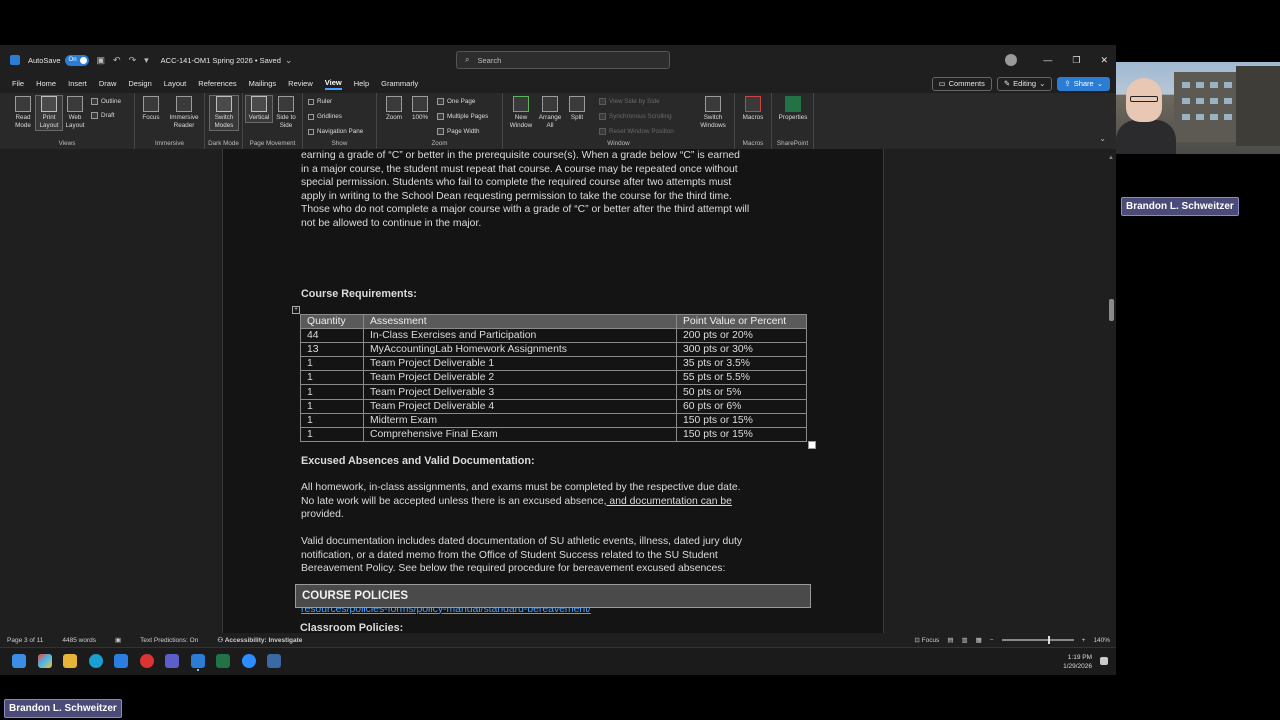  Describe the element at coordinates (1076, 60) in the screenshot. I see `restore-icon: ❐` at that location.